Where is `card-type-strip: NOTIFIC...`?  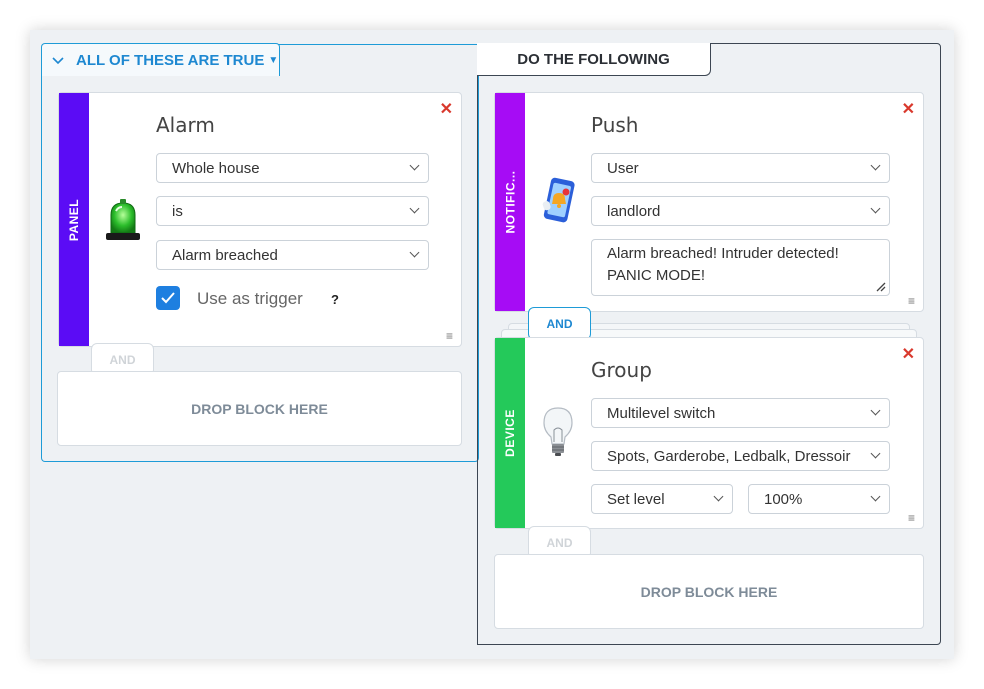 card-type-strip: NOTIFIC... is located at coordinates (510, 202).